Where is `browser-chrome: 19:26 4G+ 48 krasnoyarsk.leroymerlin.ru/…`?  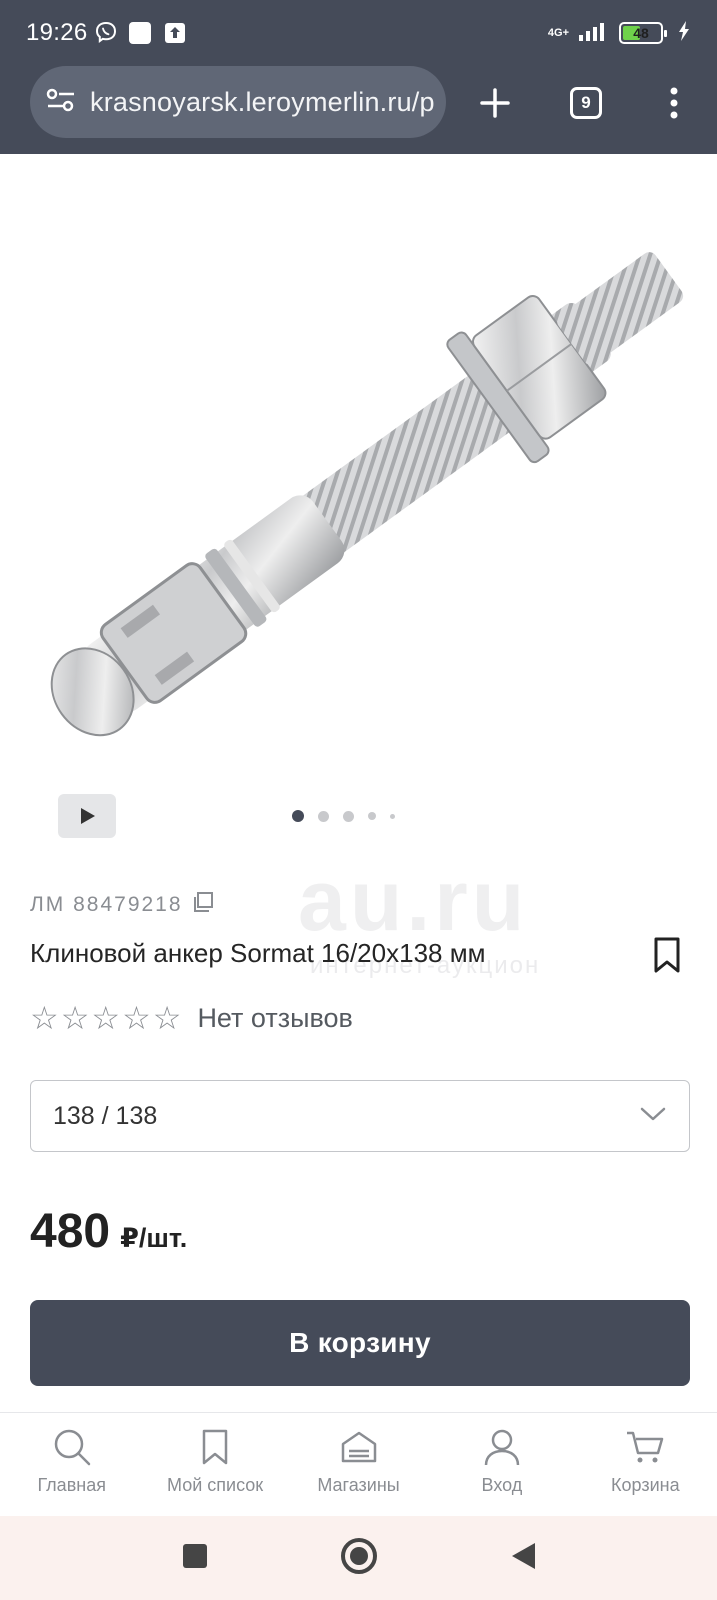 browser-chrome: 19:26 4G+ 48 krasnoyarsk.leroymerlin.ru/… is located at coordinates (358, 77).